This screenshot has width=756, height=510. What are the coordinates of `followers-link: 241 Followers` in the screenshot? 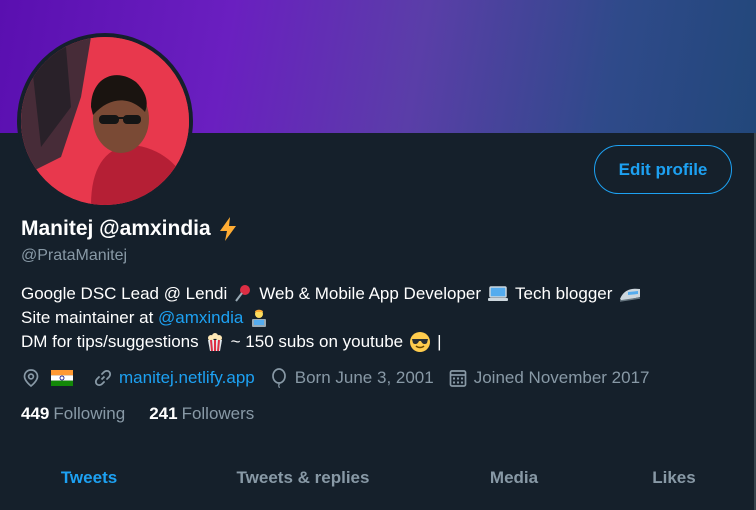 It's located at (201, 414).